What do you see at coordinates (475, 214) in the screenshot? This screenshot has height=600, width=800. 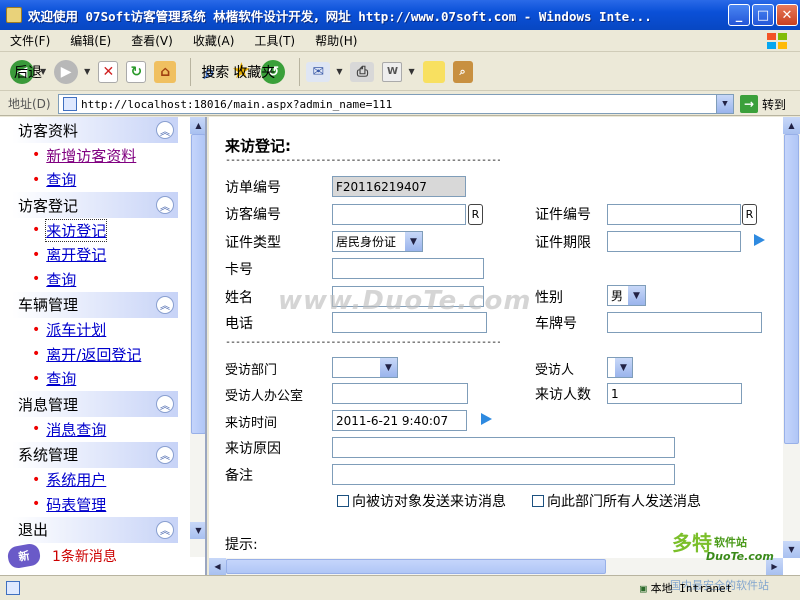 I see `visitor-lookup-button: R` at bounding box center [475, 214].